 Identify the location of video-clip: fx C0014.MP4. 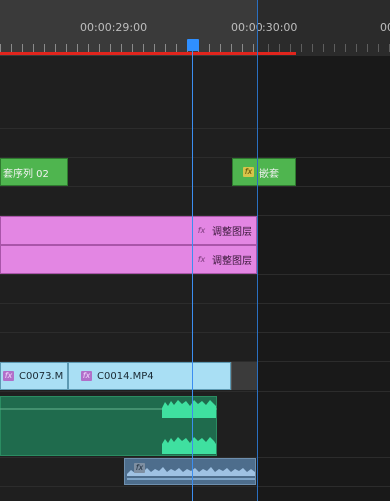
(149, 376).